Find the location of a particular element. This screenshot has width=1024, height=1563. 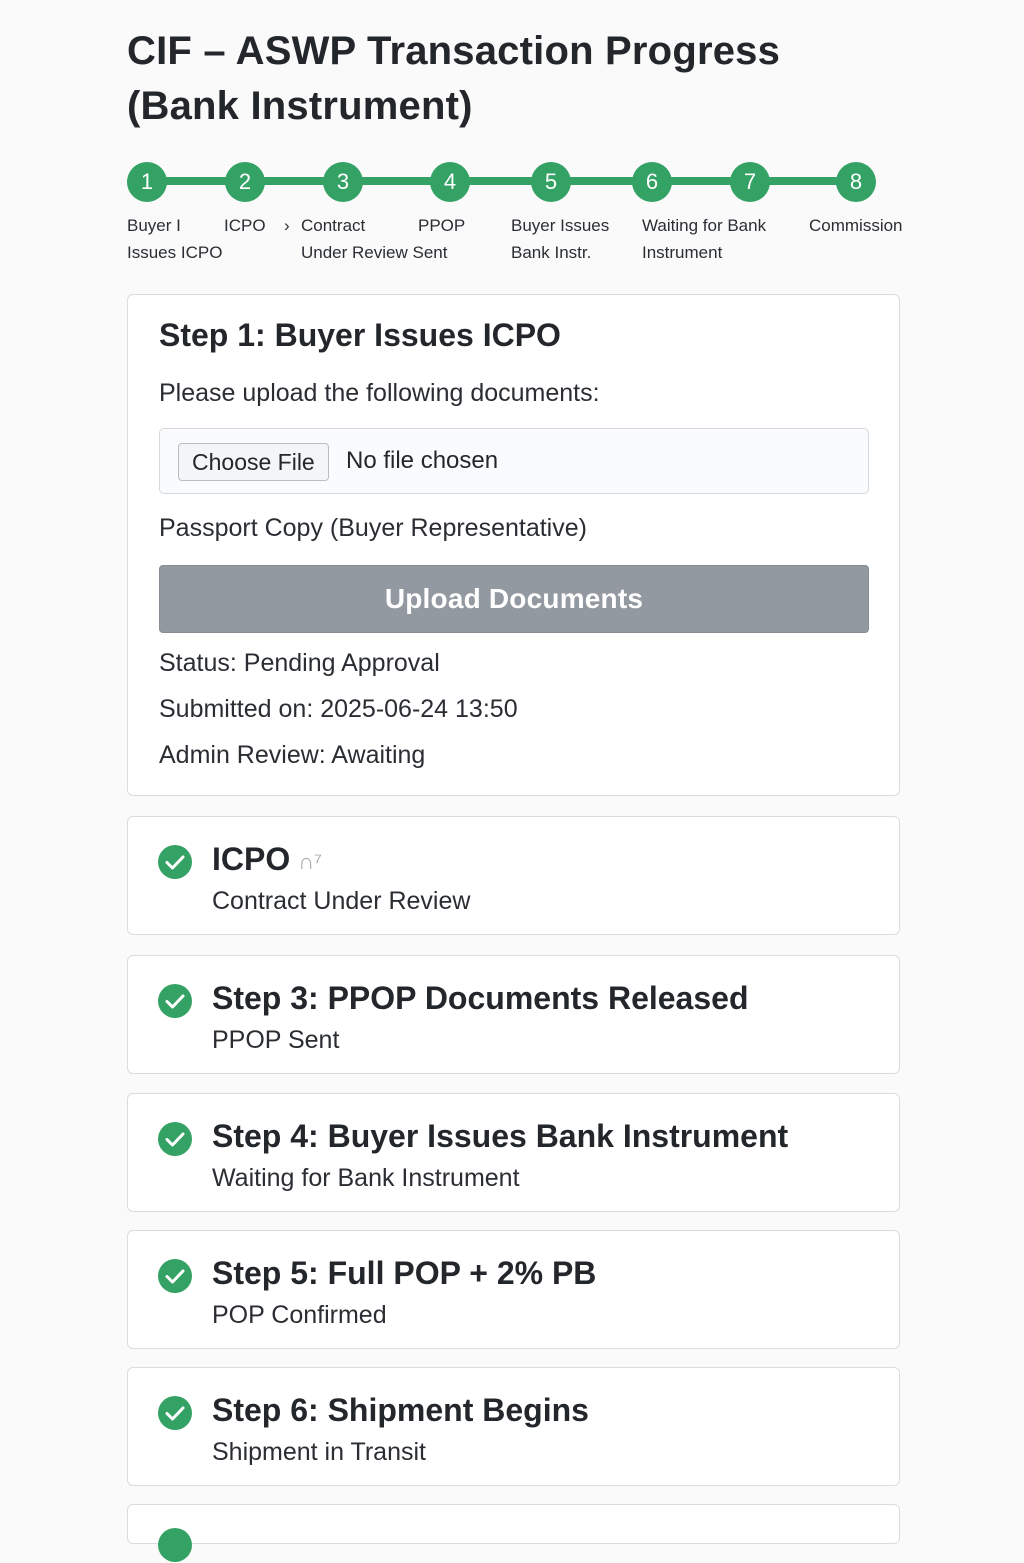

step-label-1: Buyer I Issues ICPO is located at coordinates (174, 239).